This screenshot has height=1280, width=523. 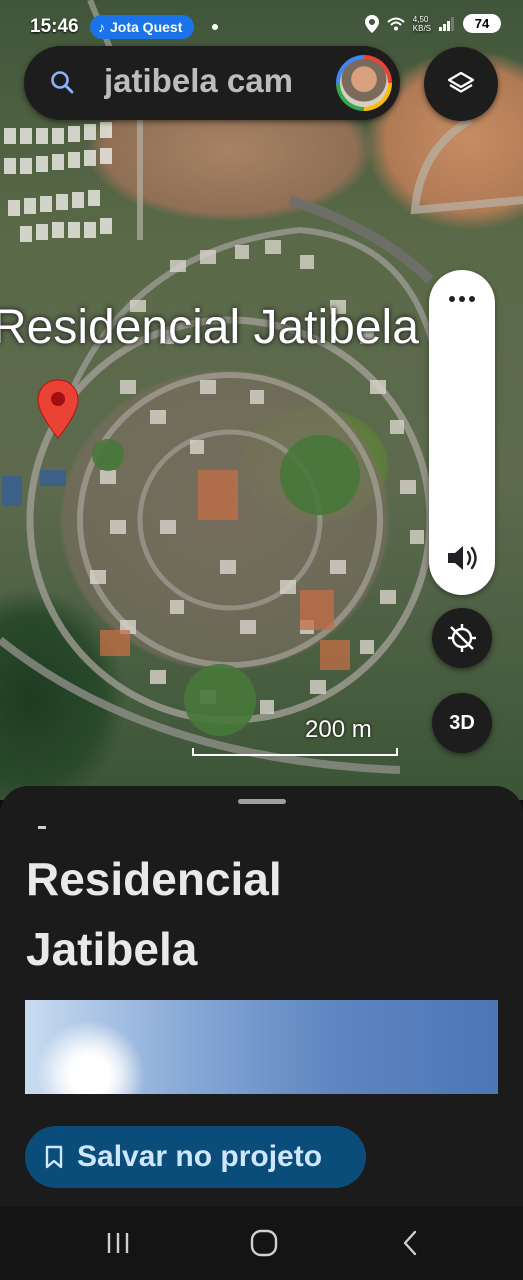 I want to click on avatar-photo, so click(x=364, y=83).